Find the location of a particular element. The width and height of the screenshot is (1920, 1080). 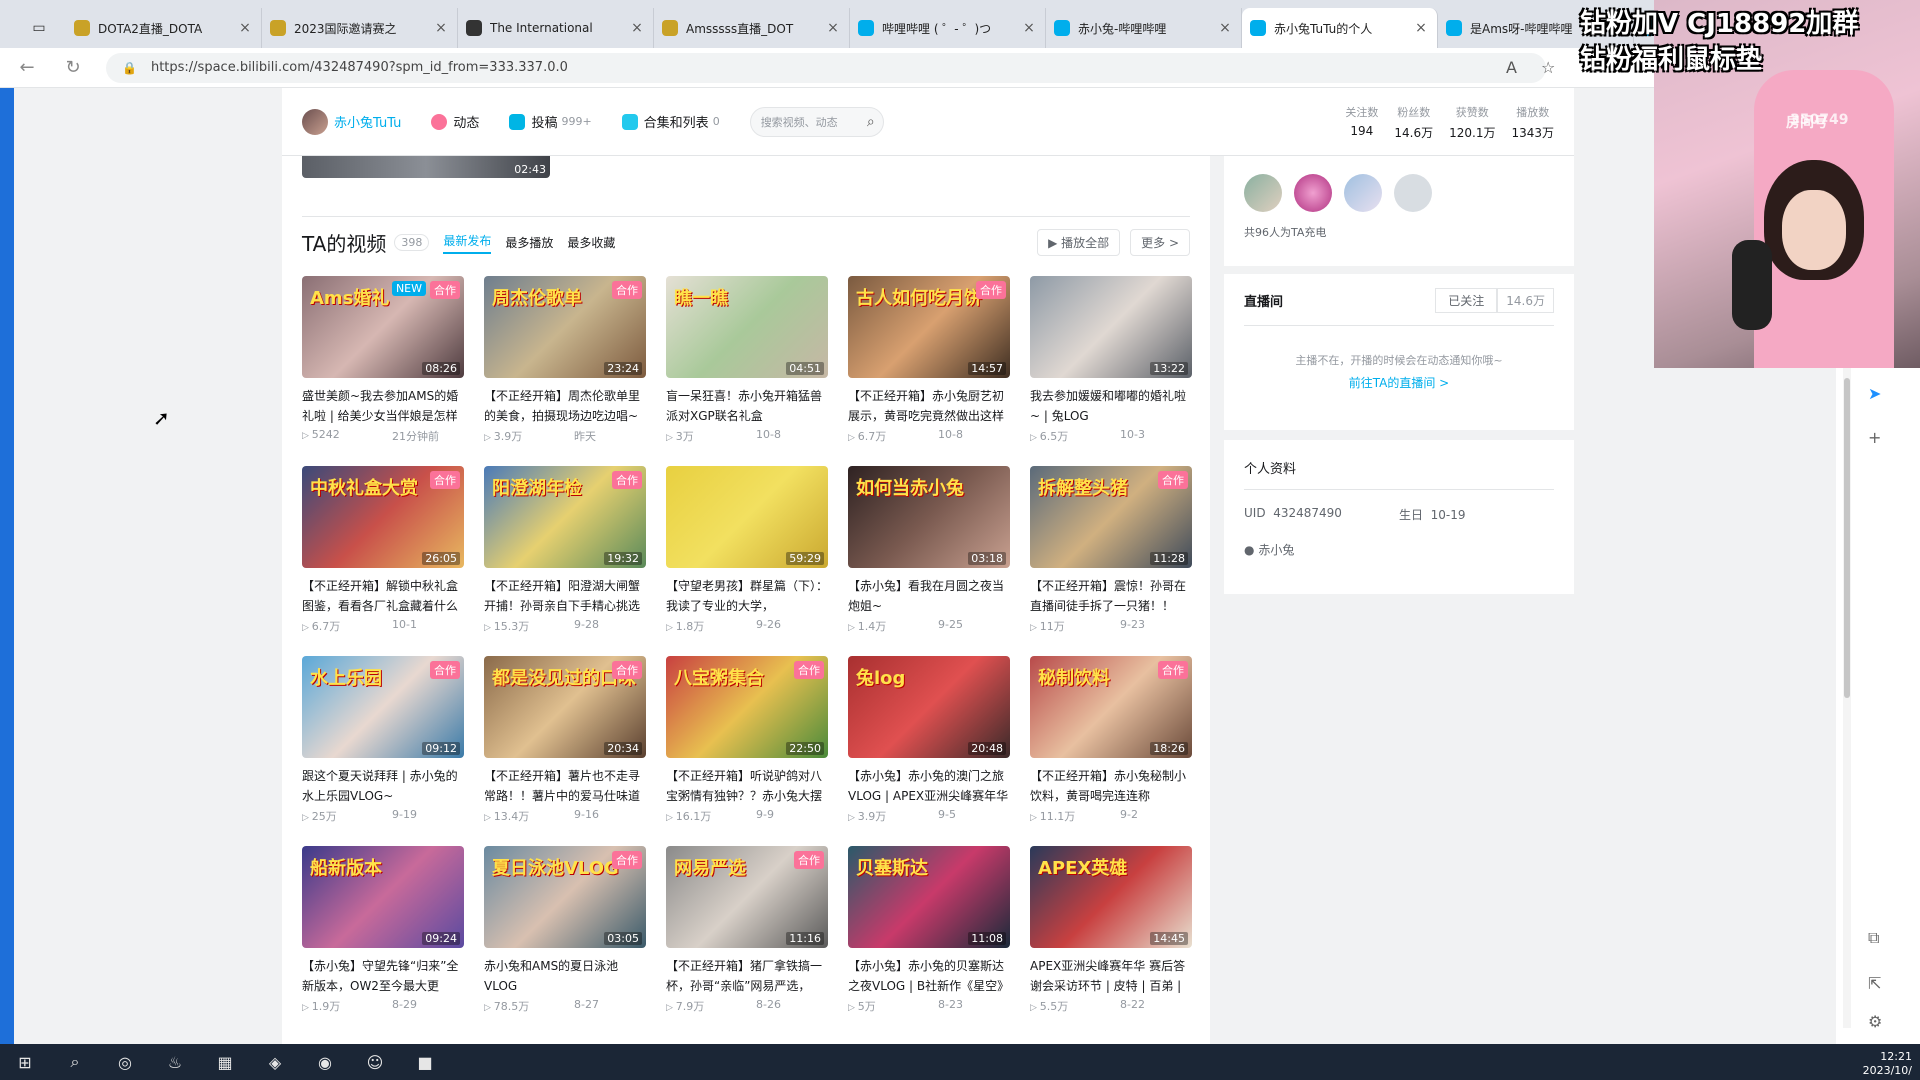

video-thumbnail: 59:29 is located at coordinates (747, 517).